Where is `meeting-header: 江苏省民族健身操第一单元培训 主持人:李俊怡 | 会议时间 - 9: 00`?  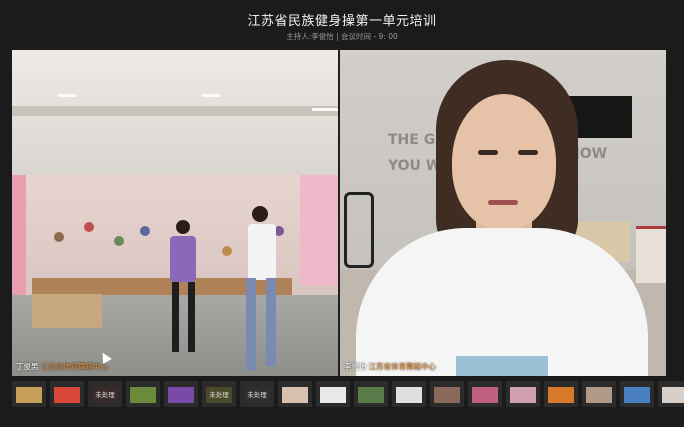 meeting-header: 江苏省民族健身操第一单元培训 主持人:李俊怡 | 会议时间 - 9: 00 is located at coordinates (342, 25).